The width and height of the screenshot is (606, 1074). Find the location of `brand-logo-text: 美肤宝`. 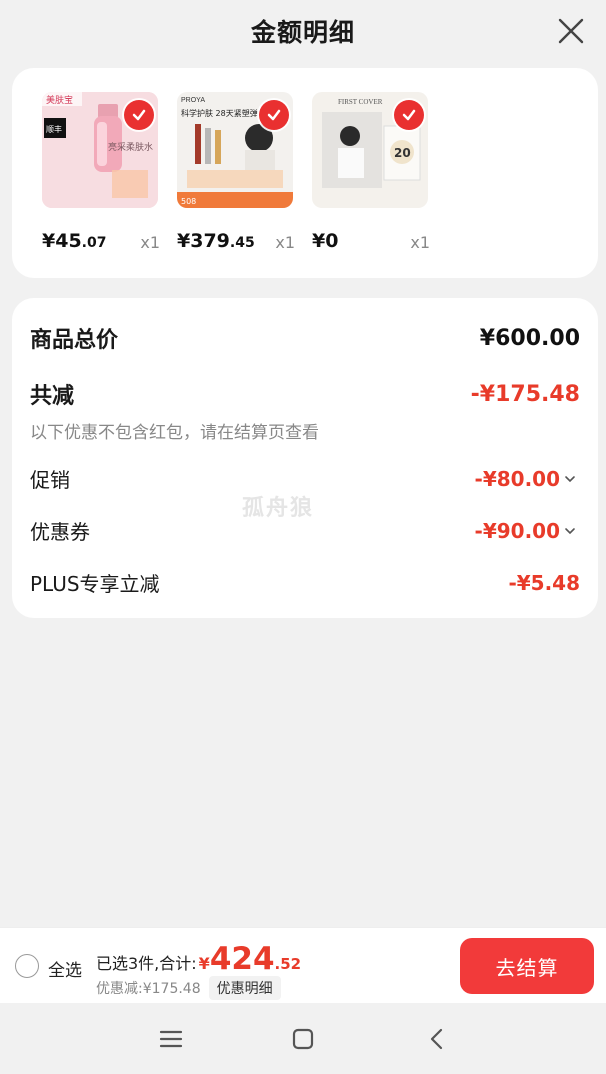

brand-logo-text: 美肤宝 is located at coordinates (59, 99).